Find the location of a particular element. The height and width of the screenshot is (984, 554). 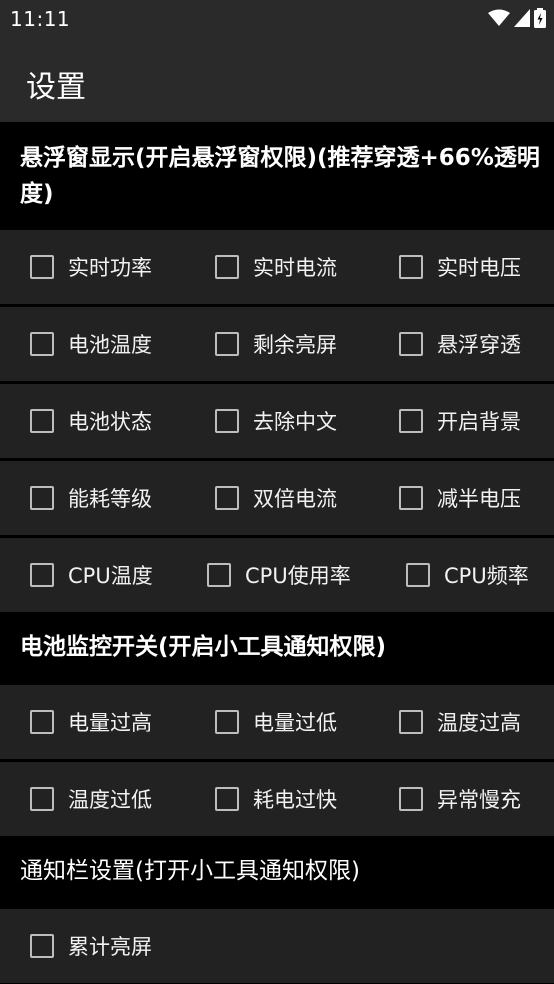

checkbox-label: CPU温度 is located at coordinates (110, 576).